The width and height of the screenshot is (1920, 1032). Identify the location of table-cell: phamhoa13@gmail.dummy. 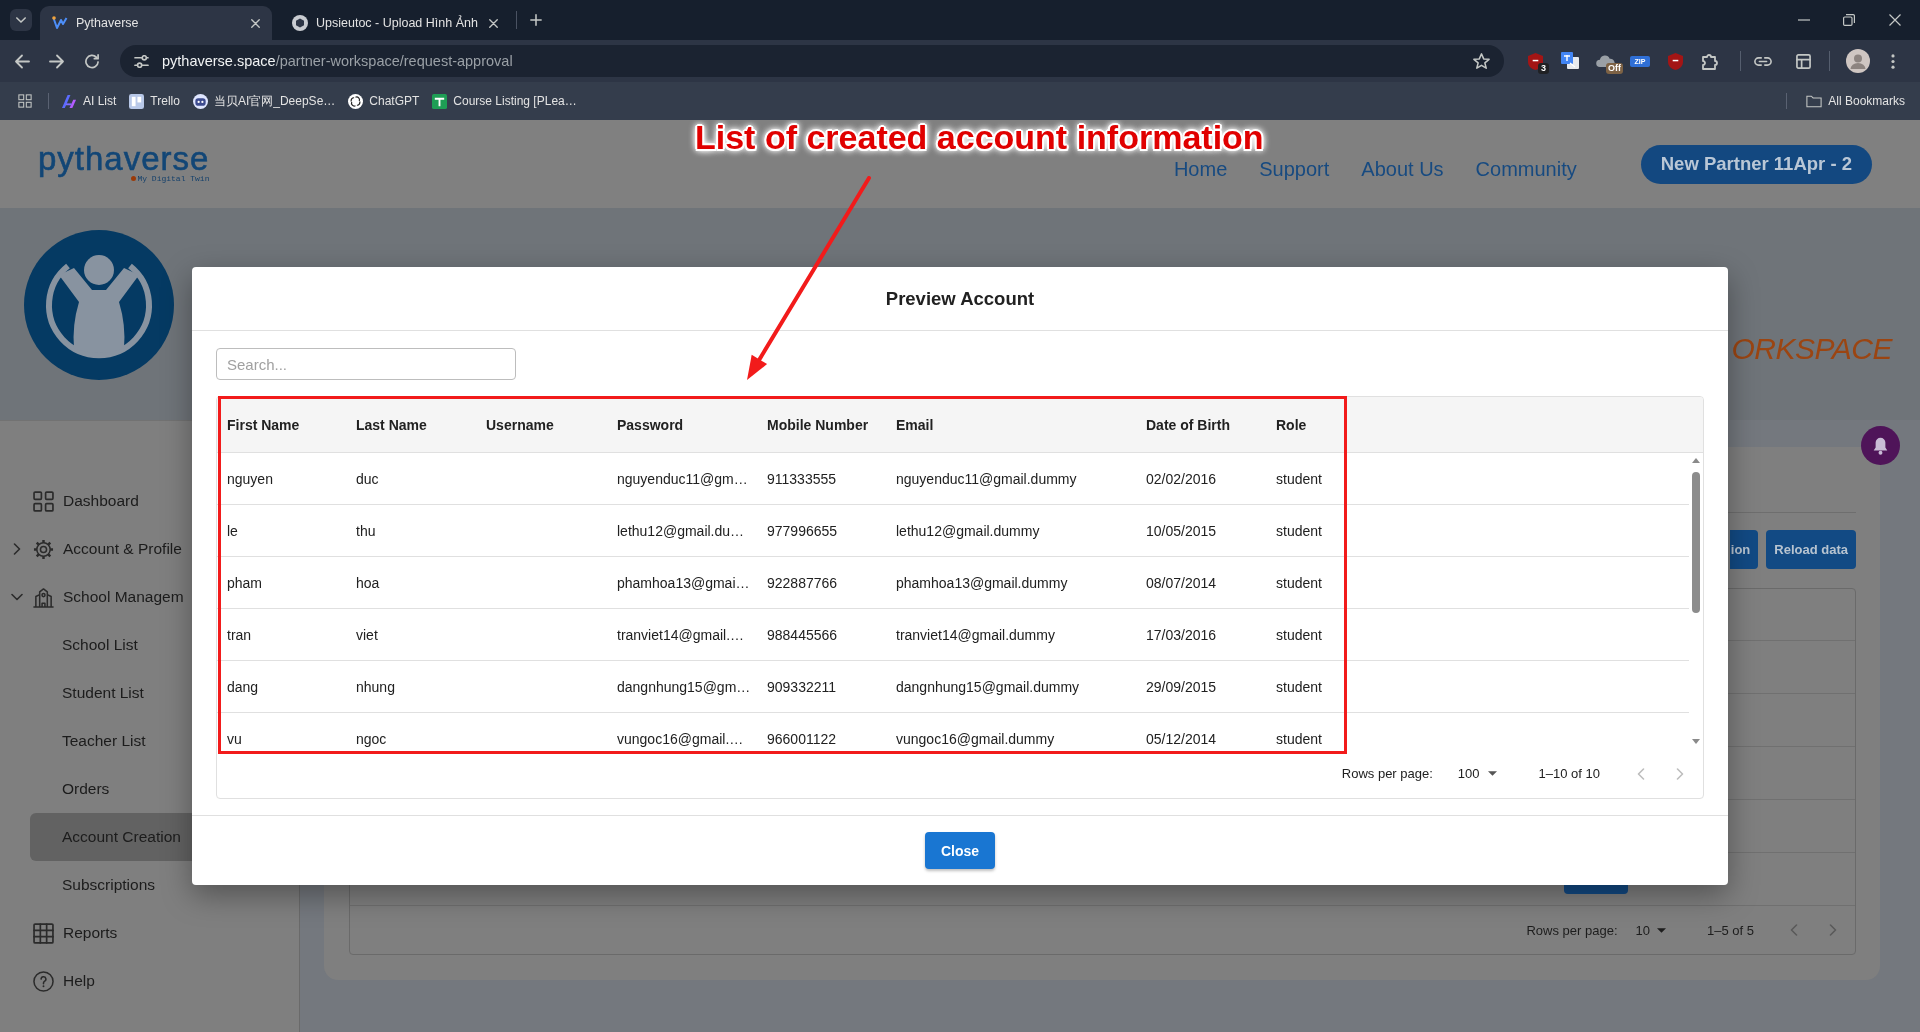
(982, 582).